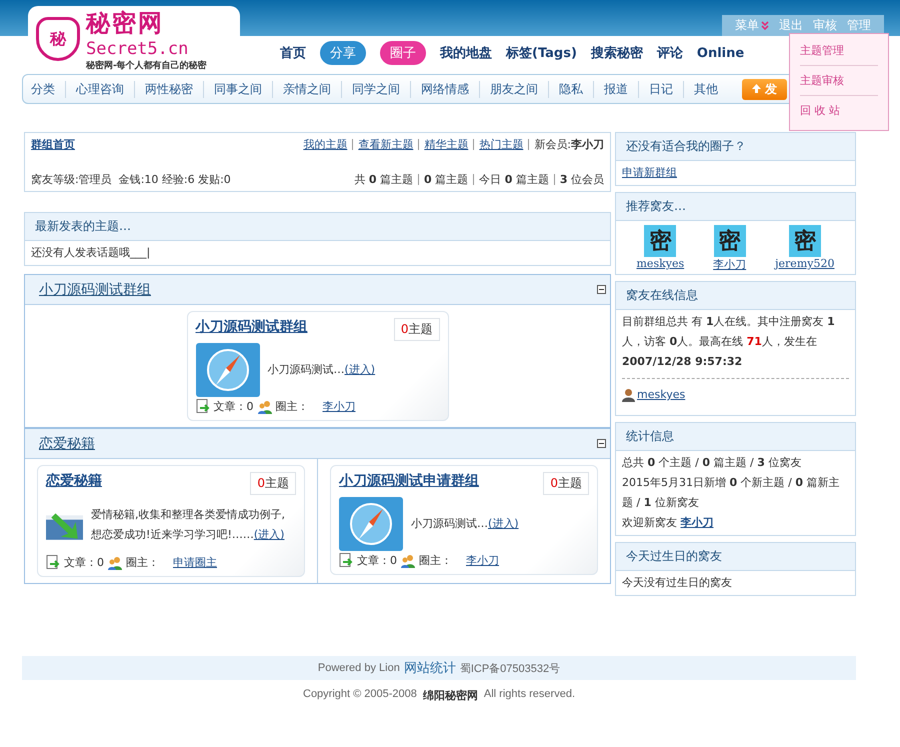 The width and height of the screenshot is (900, 747). What do you see at coordinates (325, 144) in the screenshot?
I see `topic-filter-link: 我的主题` at bounding box center [325, 144].